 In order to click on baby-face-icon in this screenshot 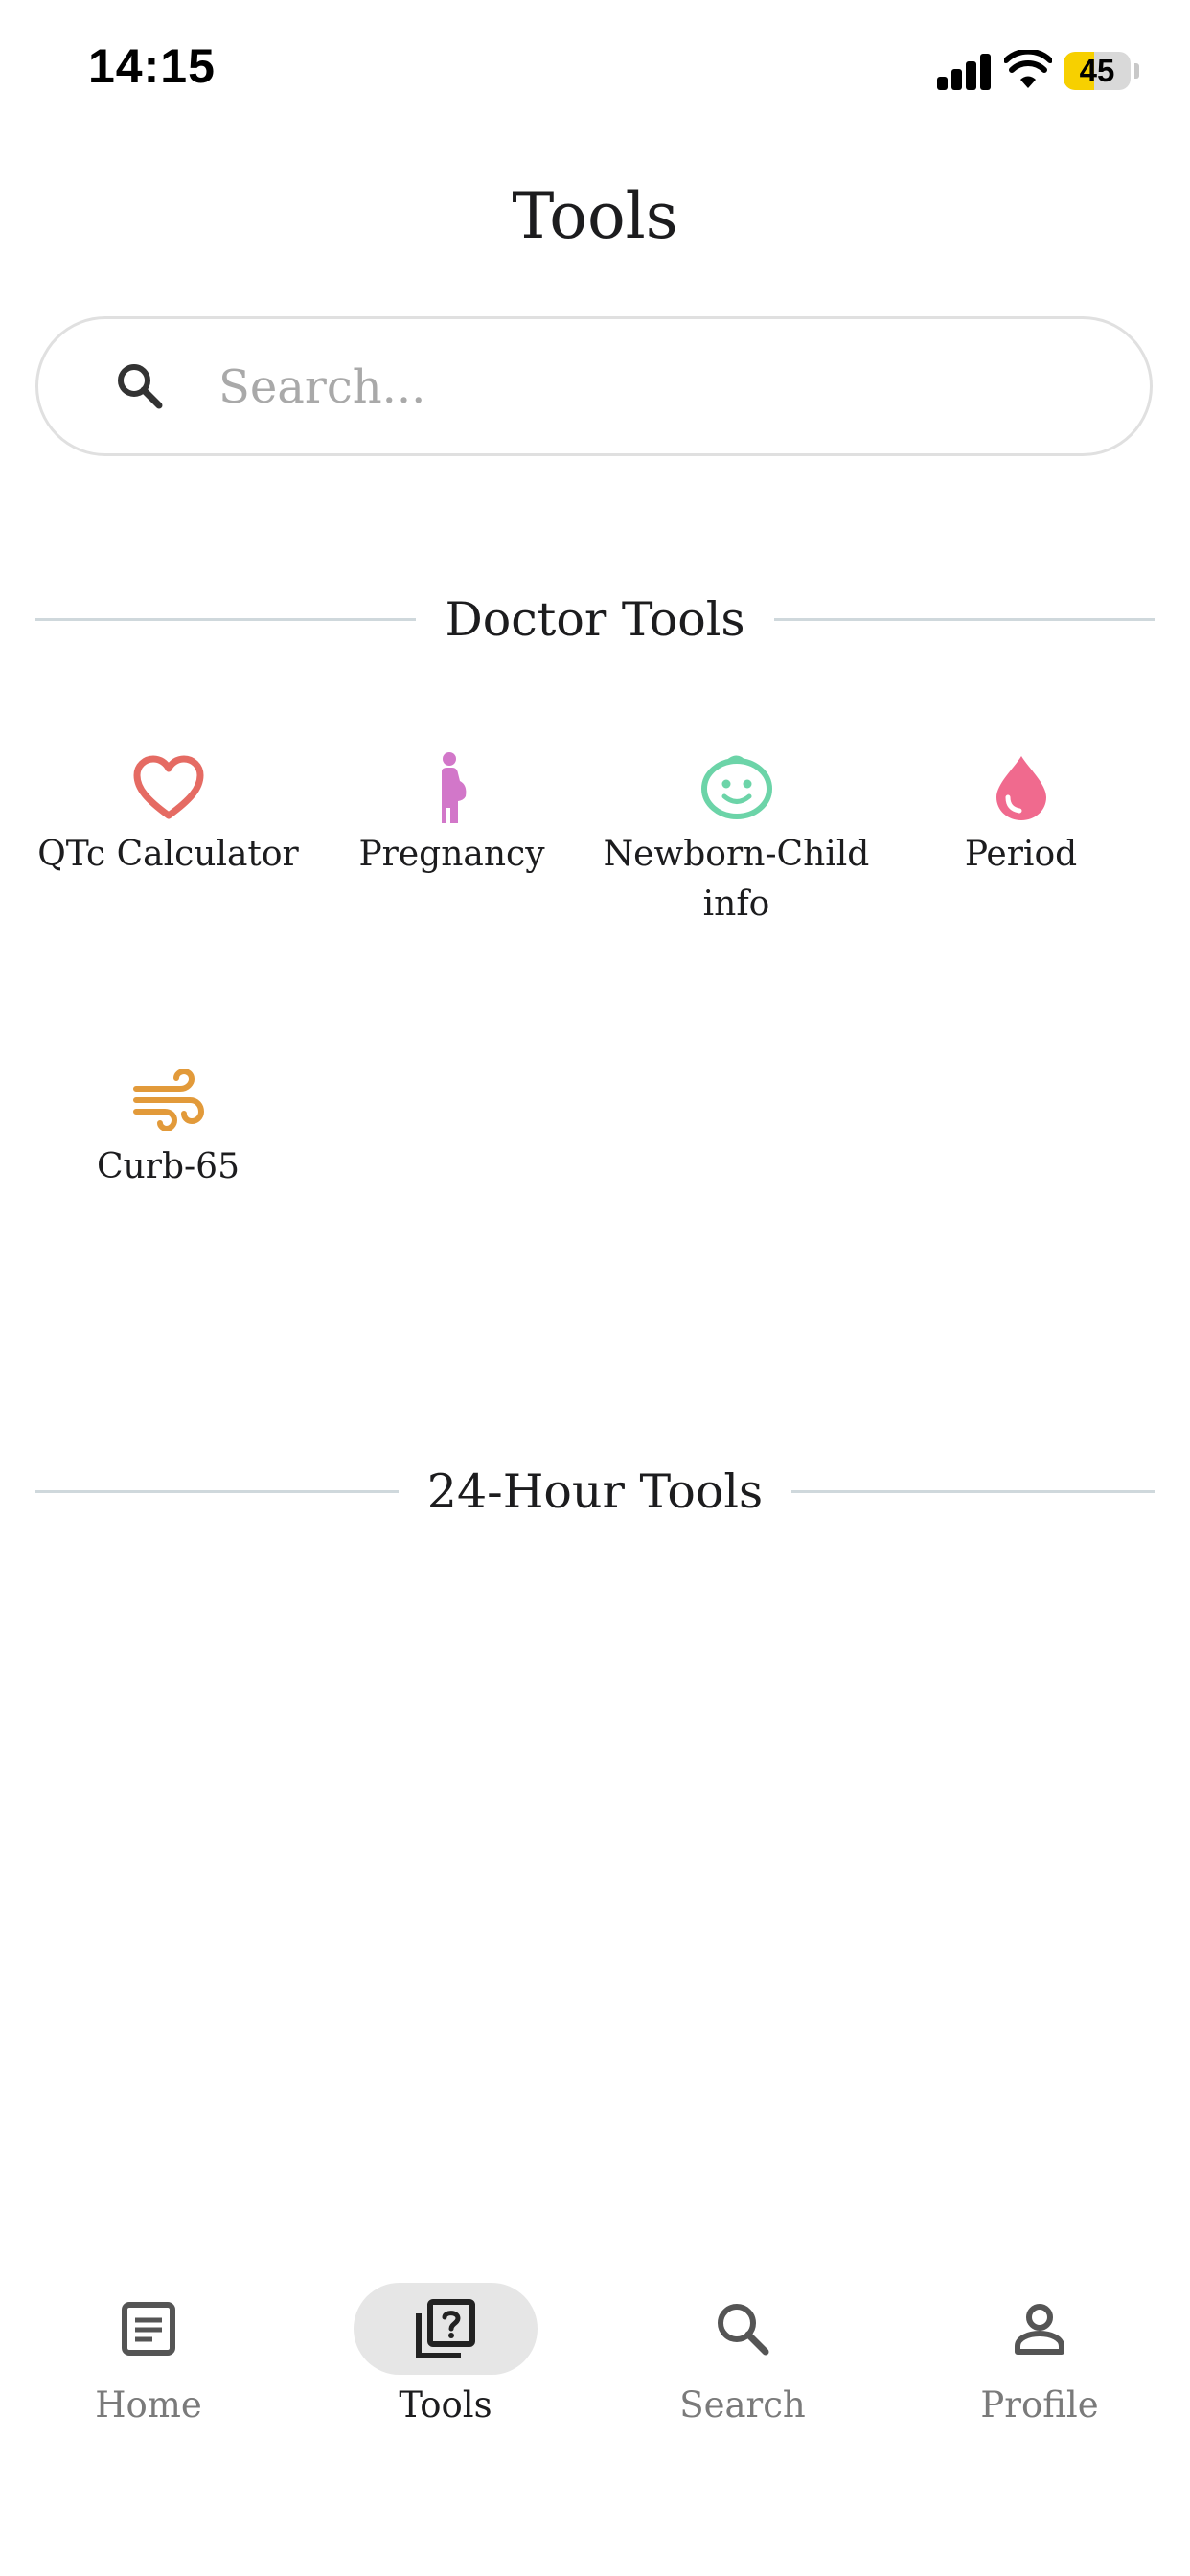, I will do `click(736, 787)`.